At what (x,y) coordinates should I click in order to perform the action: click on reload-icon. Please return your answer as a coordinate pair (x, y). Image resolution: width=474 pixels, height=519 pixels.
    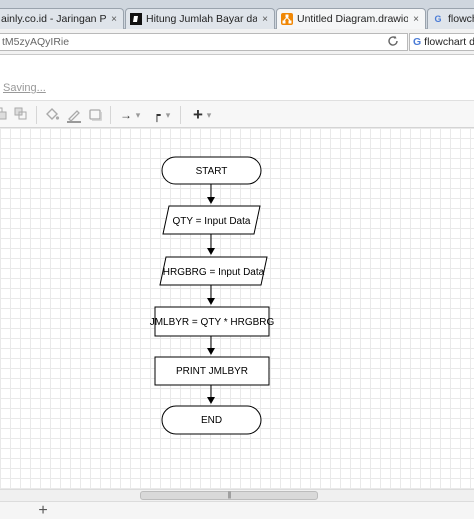
    Looking at the image, I should click on (393, 42).